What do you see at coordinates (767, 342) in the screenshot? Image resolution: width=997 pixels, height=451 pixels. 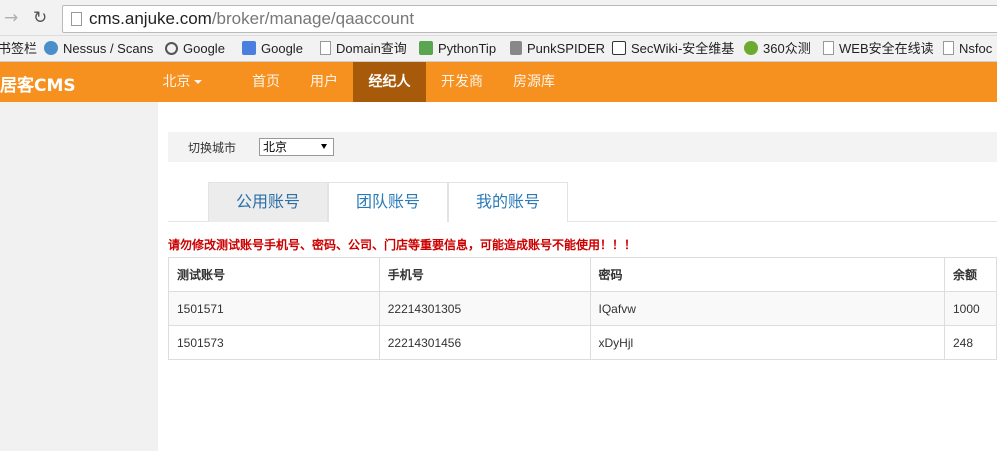 I see `cell-password: xDyHjl` at bounding box center [767, 342].